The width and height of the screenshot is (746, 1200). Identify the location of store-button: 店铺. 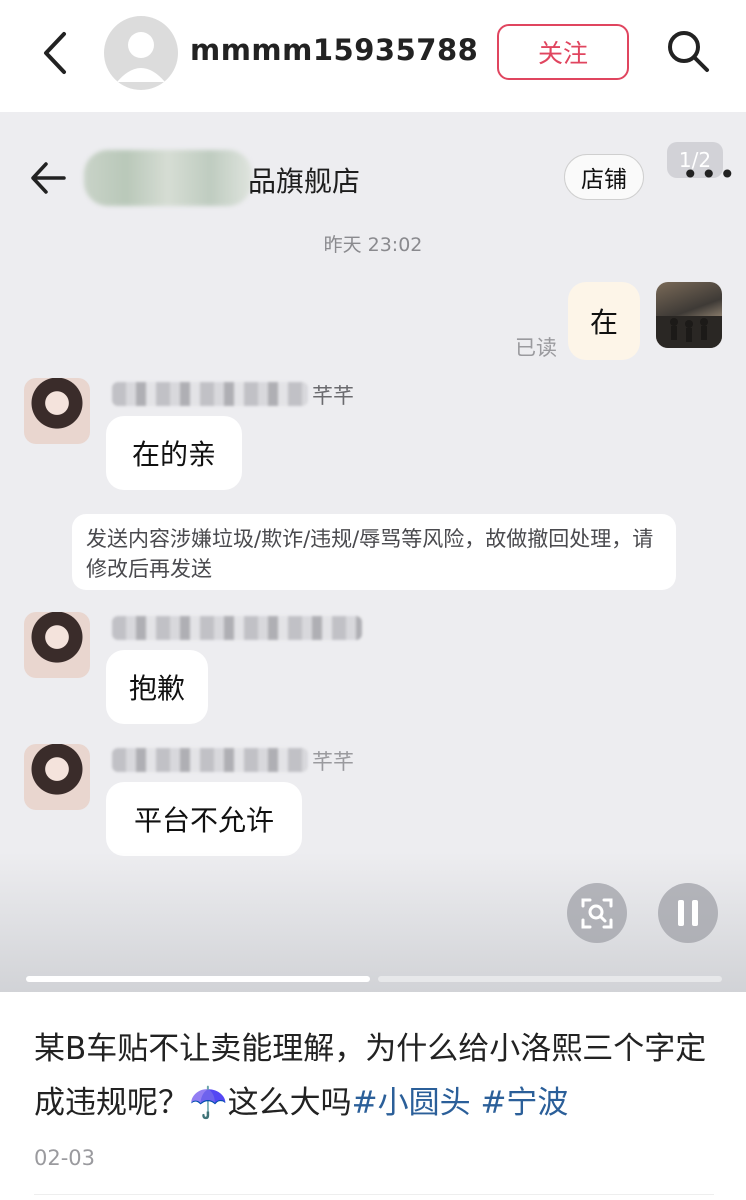
(604, 177).